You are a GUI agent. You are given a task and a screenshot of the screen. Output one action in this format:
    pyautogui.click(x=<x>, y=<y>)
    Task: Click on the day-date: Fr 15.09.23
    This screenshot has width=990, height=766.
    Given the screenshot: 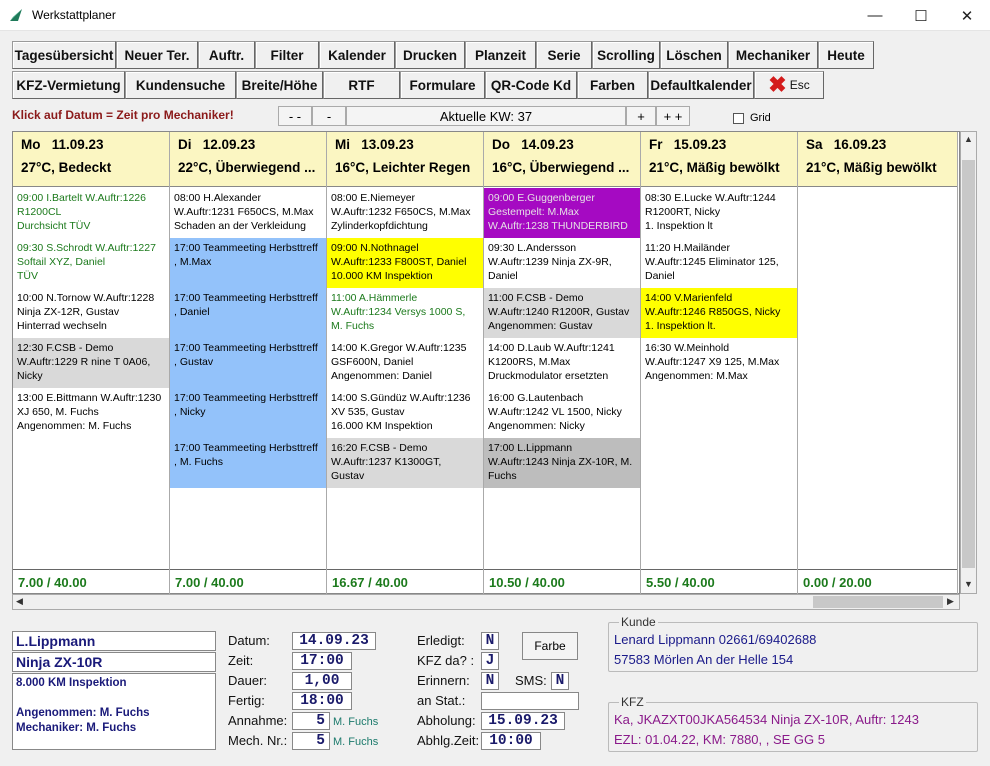 What is the action you would take?
    pyautogui.click(x=719, y=148)
    